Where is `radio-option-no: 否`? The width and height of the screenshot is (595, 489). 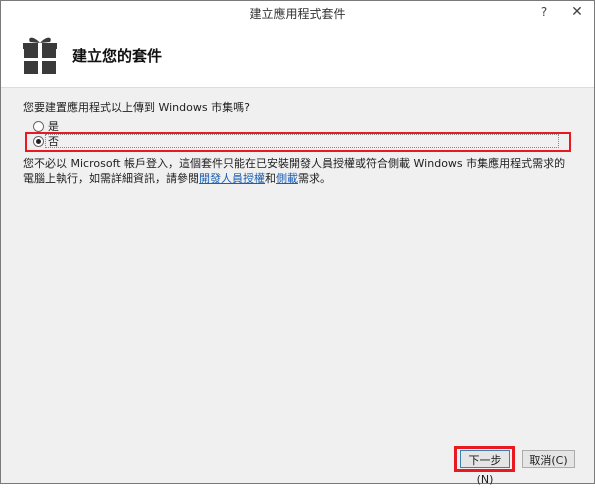
radio-option-no: 否 is located at coordinates (46, 141).